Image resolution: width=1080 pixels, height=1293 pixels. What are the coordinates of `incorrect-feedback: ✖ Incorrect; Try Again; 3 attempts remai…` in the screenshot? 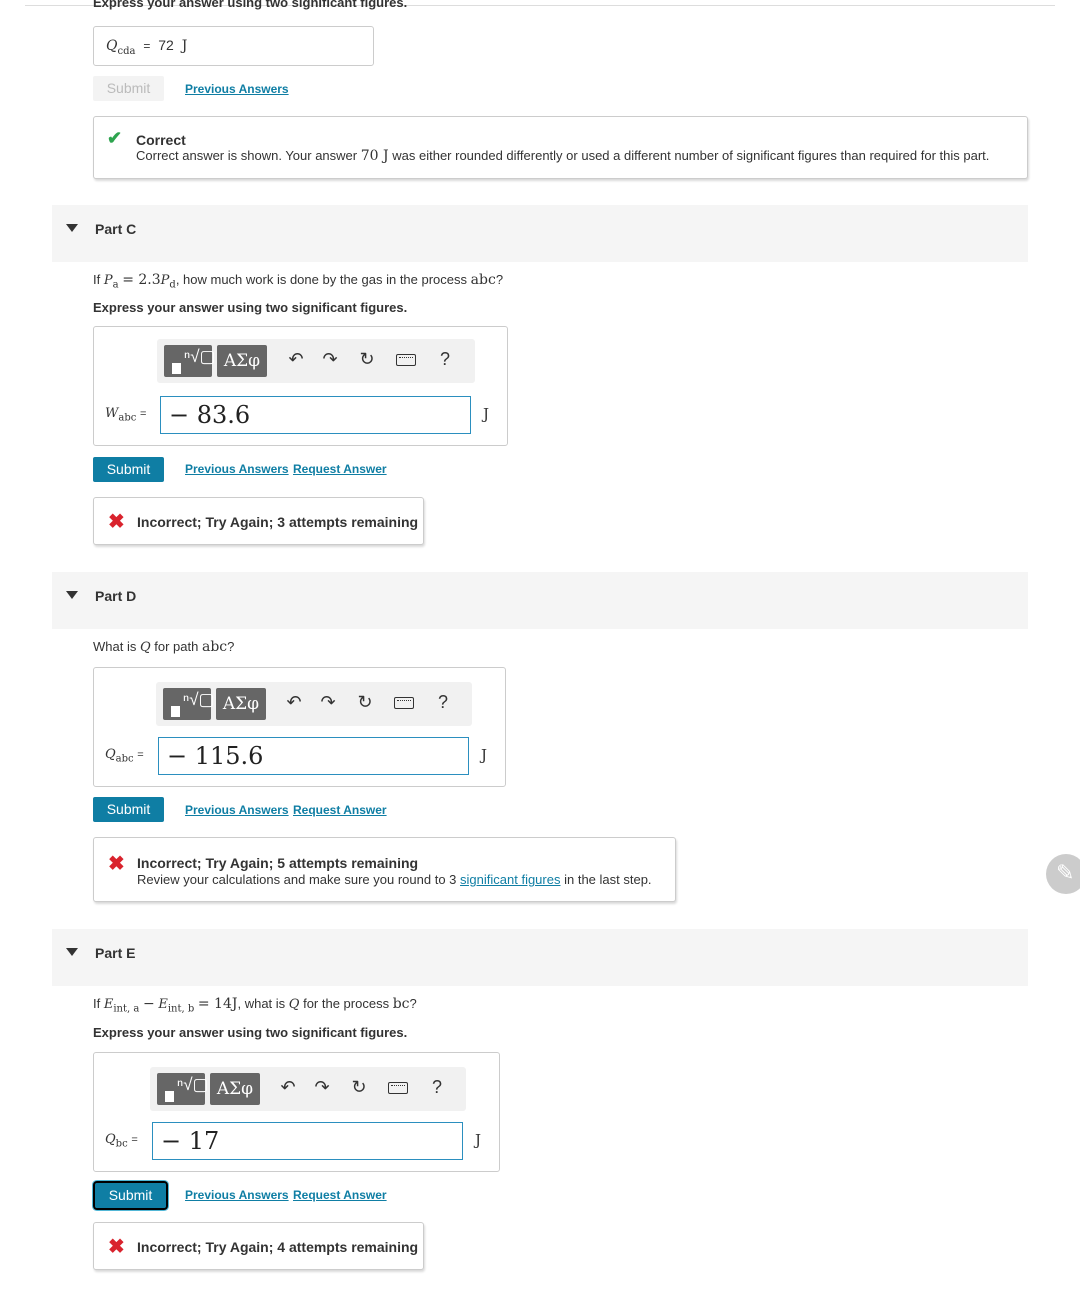 It's located at (258, 521).